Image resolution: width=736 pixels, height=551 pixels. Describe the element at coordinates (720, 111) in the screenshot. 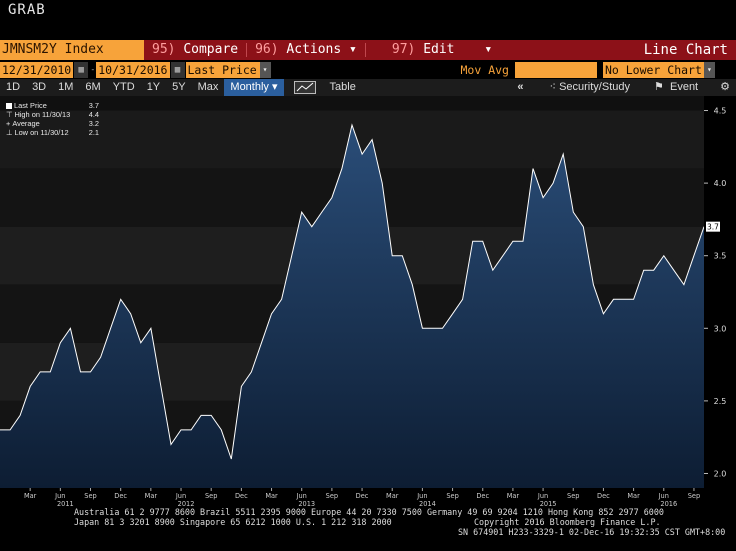

I see `y-tick-label: 4.5` at that location.